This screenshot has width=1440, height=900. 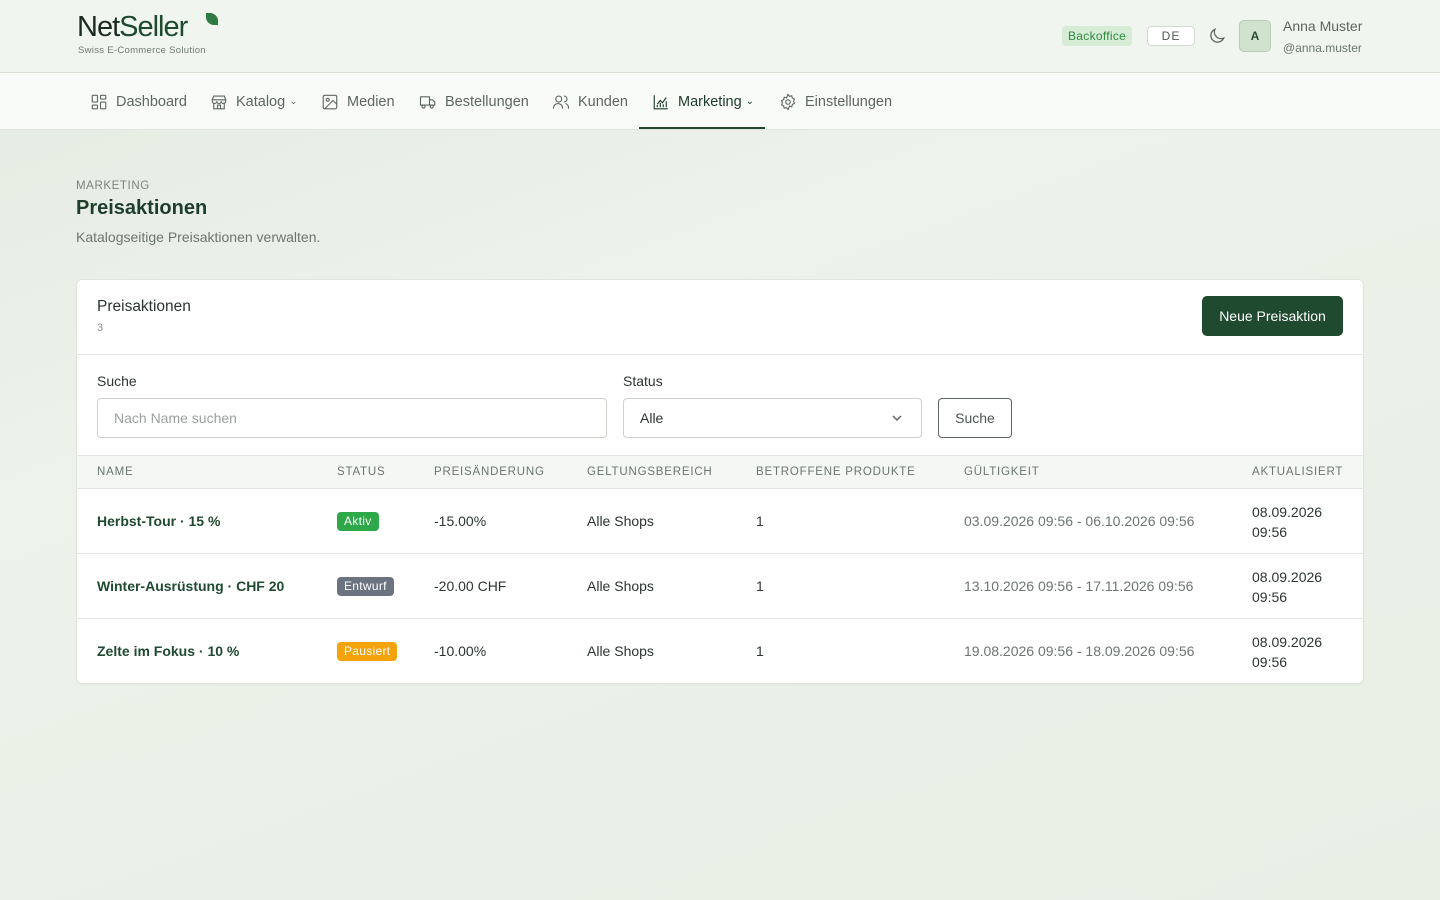 I want to click on language-switcher: DE, so click(x=1171, y=36).